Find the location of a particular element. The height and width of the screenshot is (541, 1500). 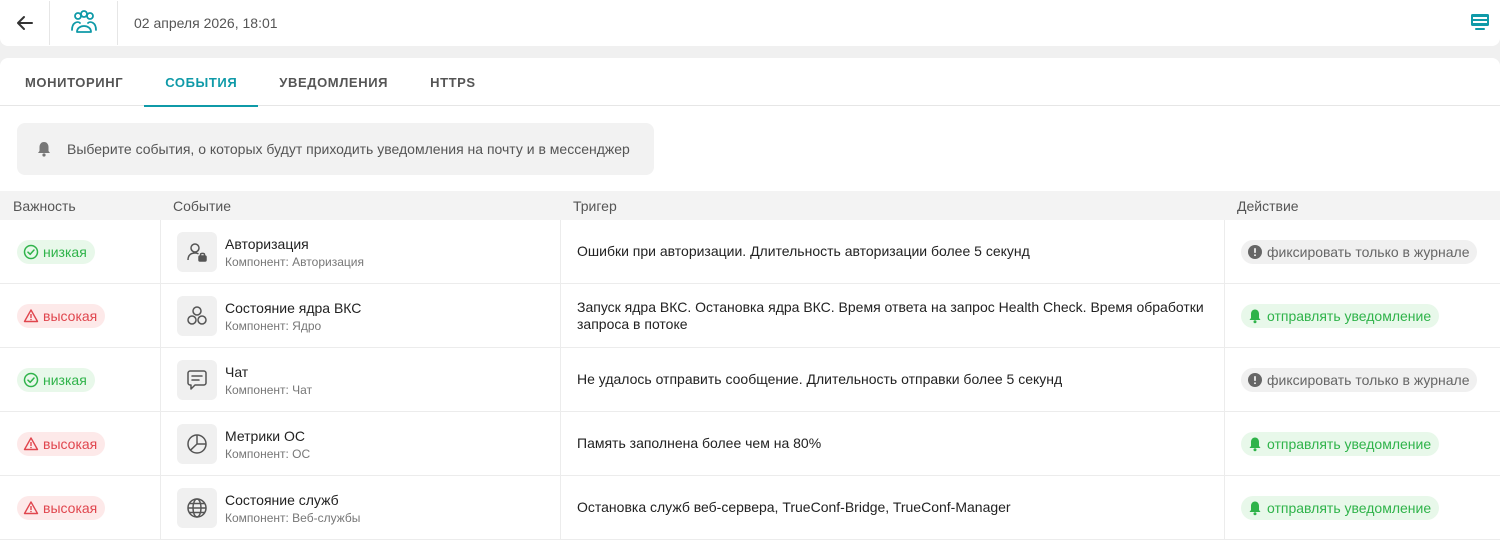

arrow-left-icon is located at coordinates (24, 23).